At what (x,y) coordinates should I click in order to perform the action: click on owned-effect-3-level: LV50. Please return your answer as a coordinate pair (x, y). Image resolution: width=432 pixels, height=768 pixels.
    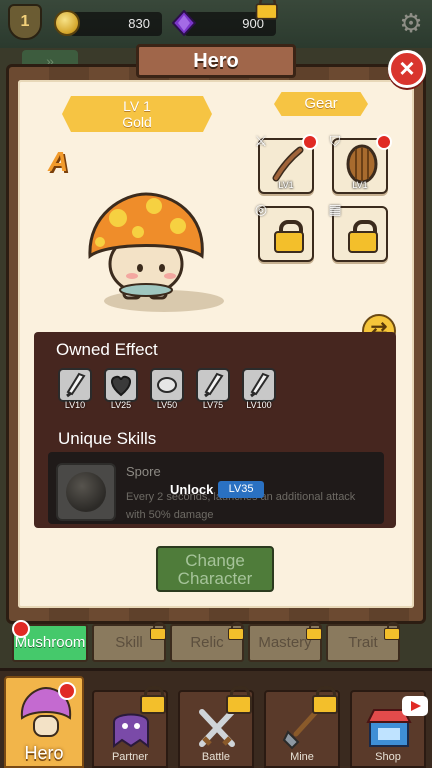
    Looking at the image, I should click on (167, 405).